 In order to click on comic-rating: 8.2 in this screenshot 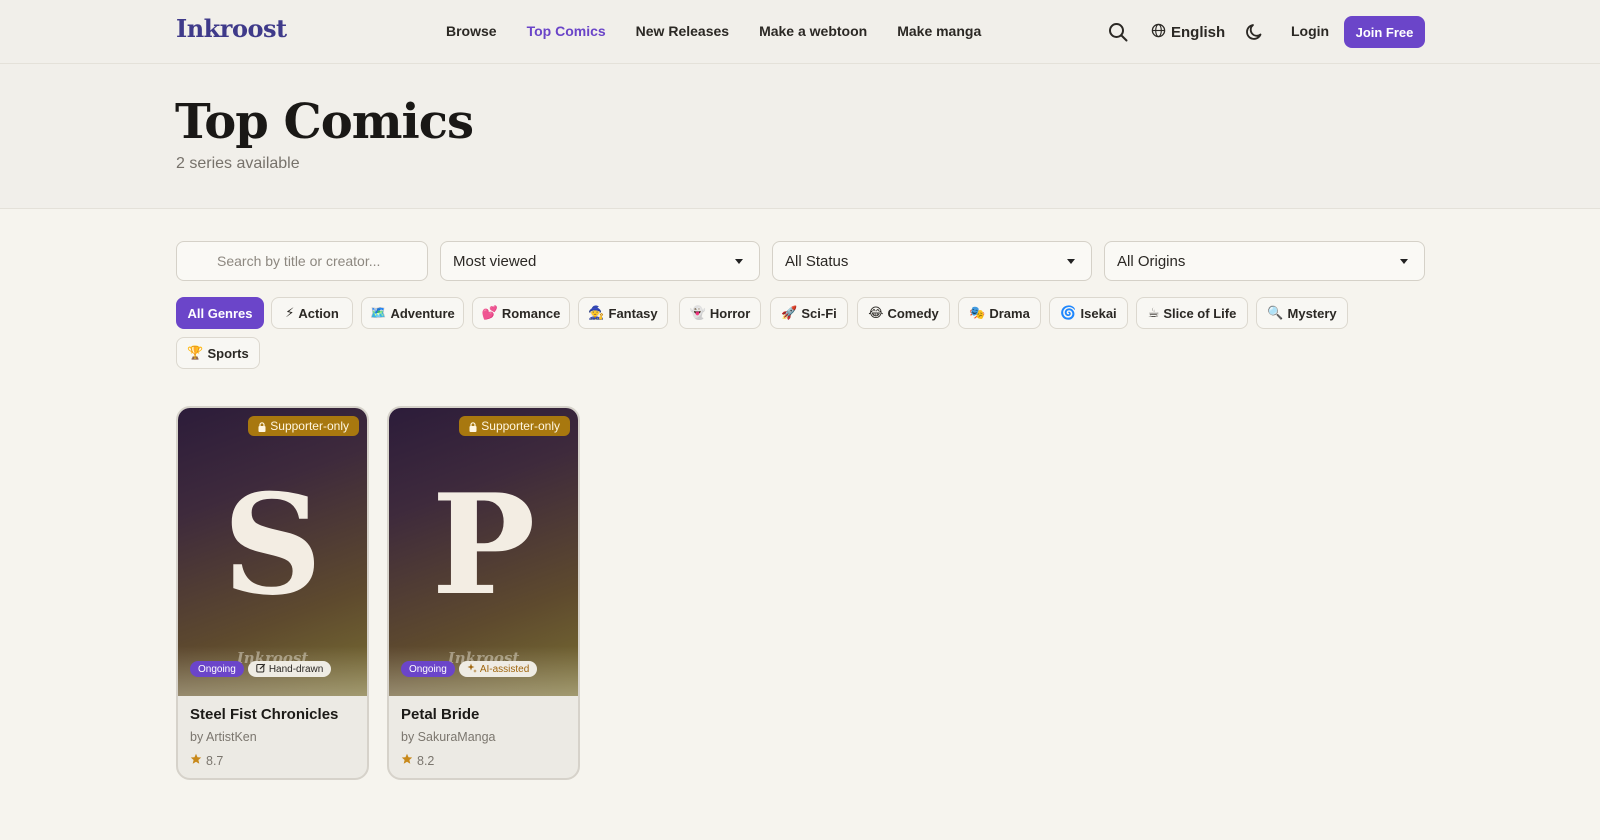, I will do `click(417, 760)`.